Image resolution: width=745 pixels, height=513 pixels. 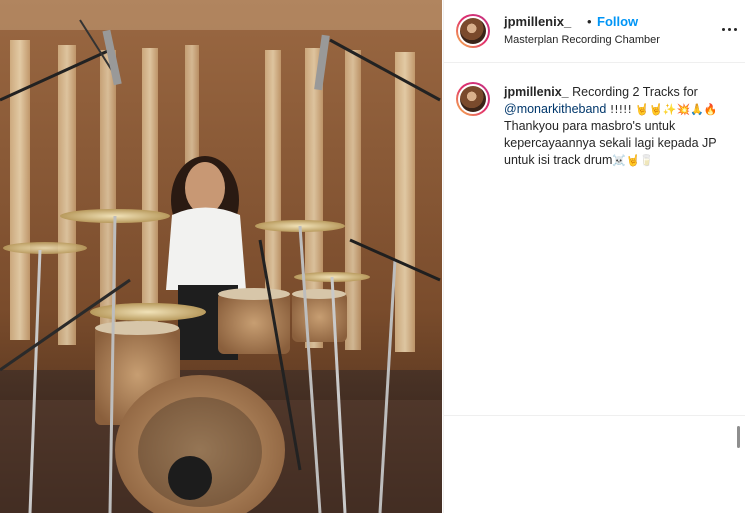 What do you see at coordinates (738, 437) in the screenshot?
I see `scrollbar-thumb` at bounding box center [738, 437].